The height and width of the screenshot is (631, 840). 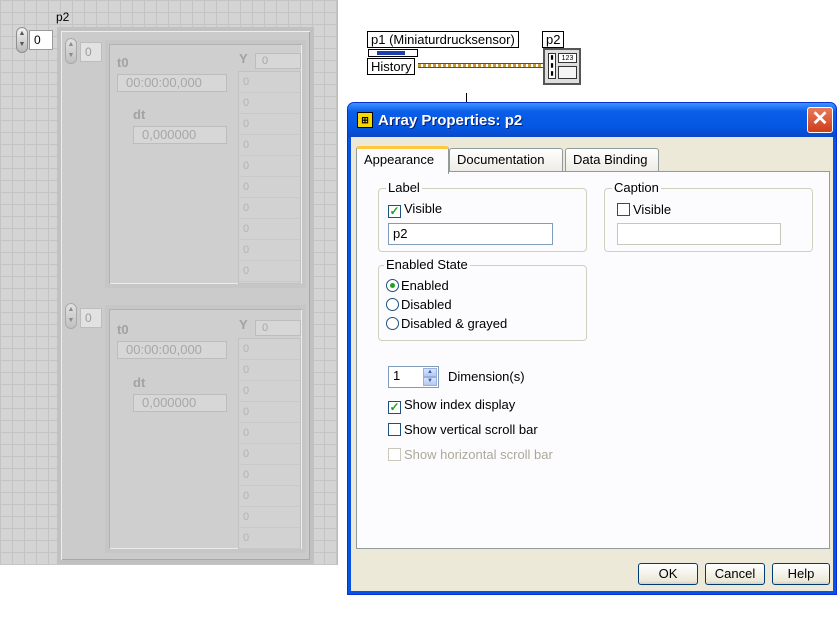 What do you see at coordinates (636, 188) in the screenshot?
I see `caption-group-title: Caption` at bounding box center [636, 188].